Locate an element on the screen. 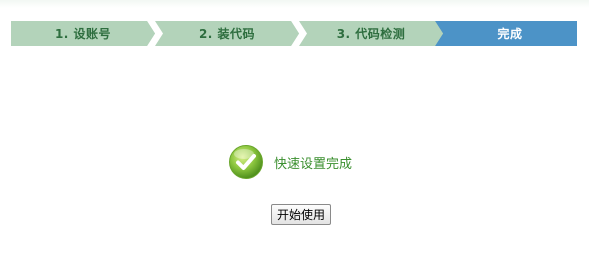 Image resolution: width=589 pixels, height=279 pixels. step-2: 2. 装代码 is located at coordinates (227, 33).